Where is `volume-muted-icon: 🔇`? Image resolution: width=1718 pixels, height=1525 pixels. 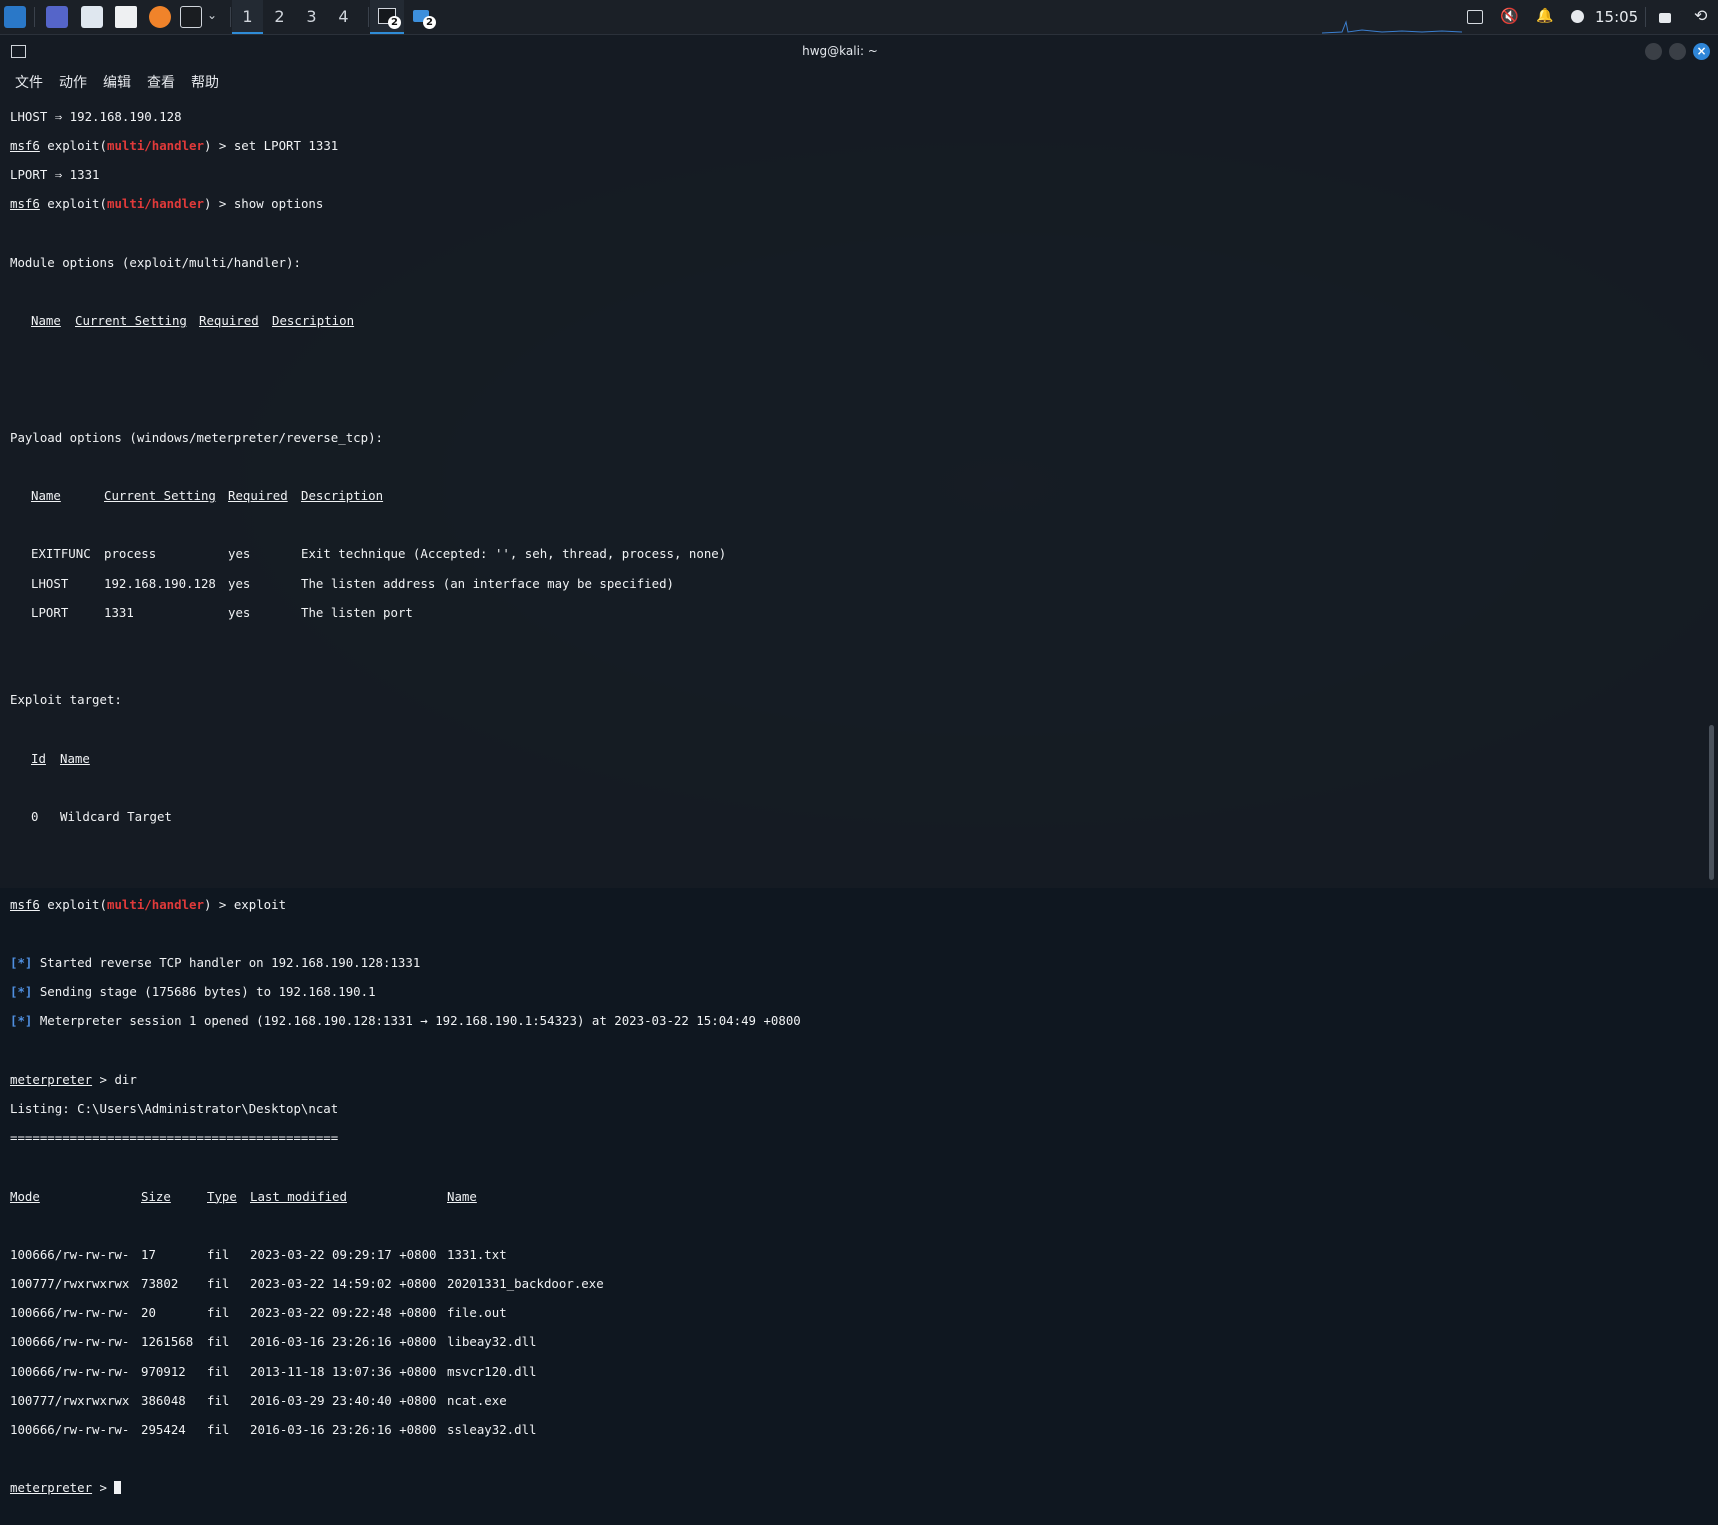
volume-muted-icon: 🔇 is located at coordinates (1509, 16).